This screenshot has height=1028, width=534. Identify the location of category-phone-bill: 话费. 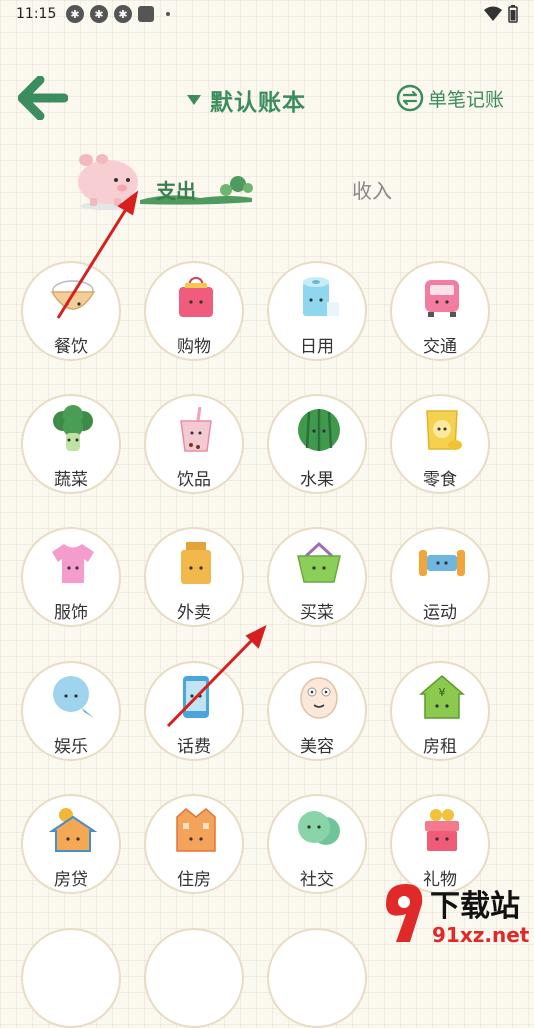
(194, 711).